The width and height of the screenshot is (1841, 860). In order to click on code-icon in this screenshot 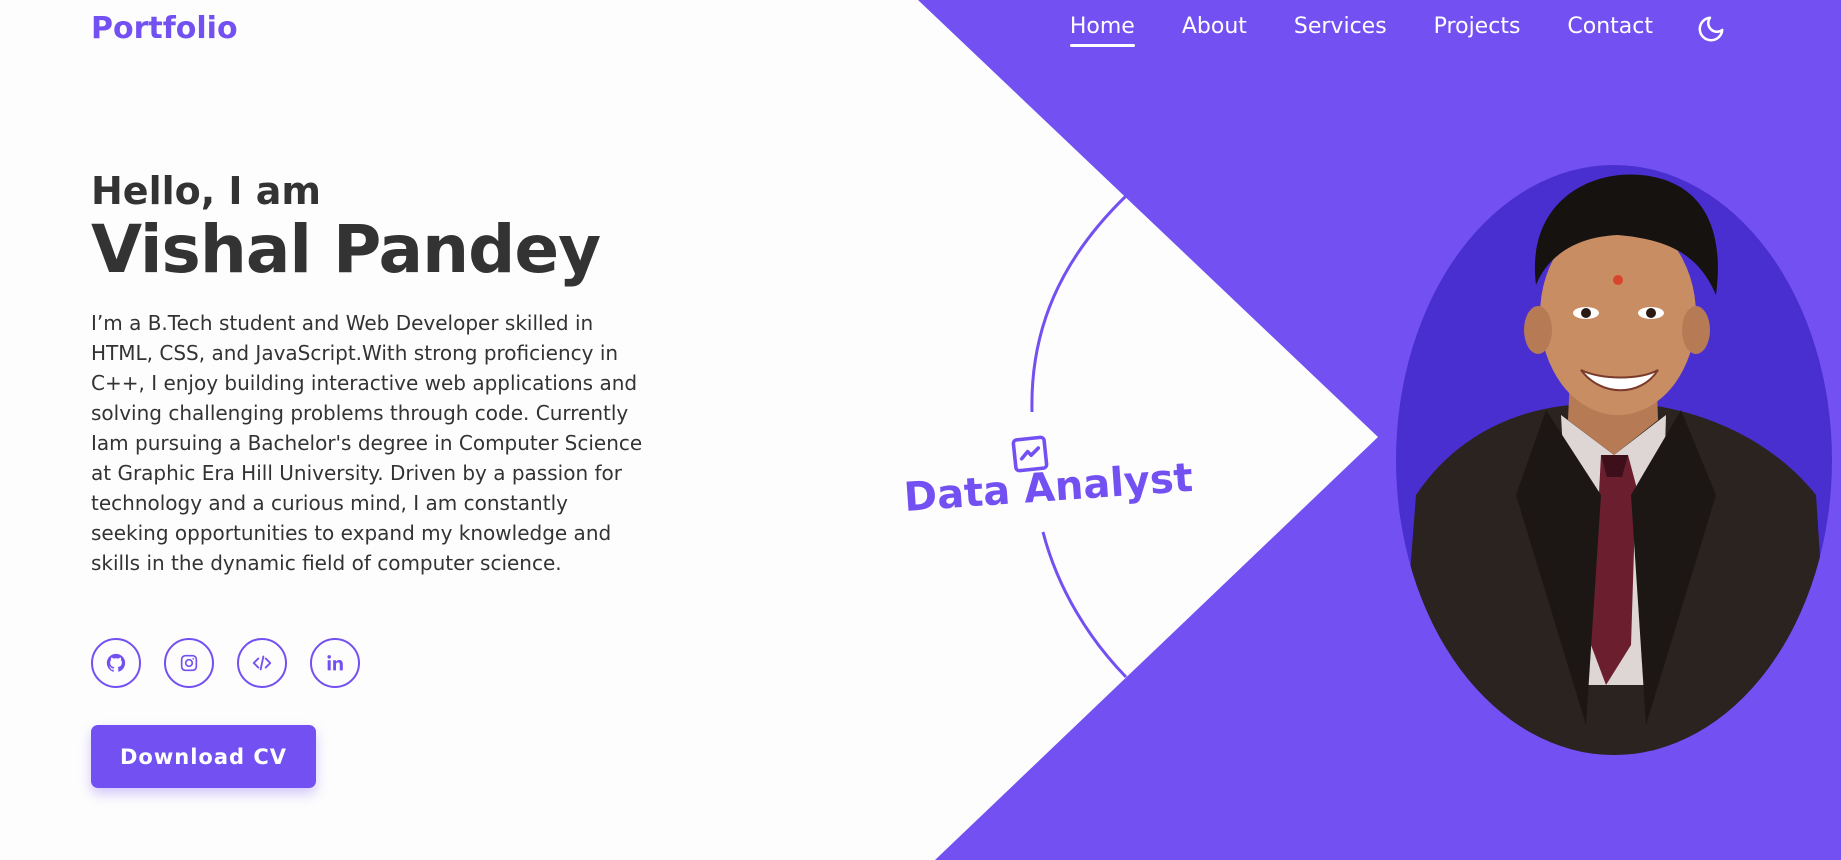, I will do `click(262, 663)`.